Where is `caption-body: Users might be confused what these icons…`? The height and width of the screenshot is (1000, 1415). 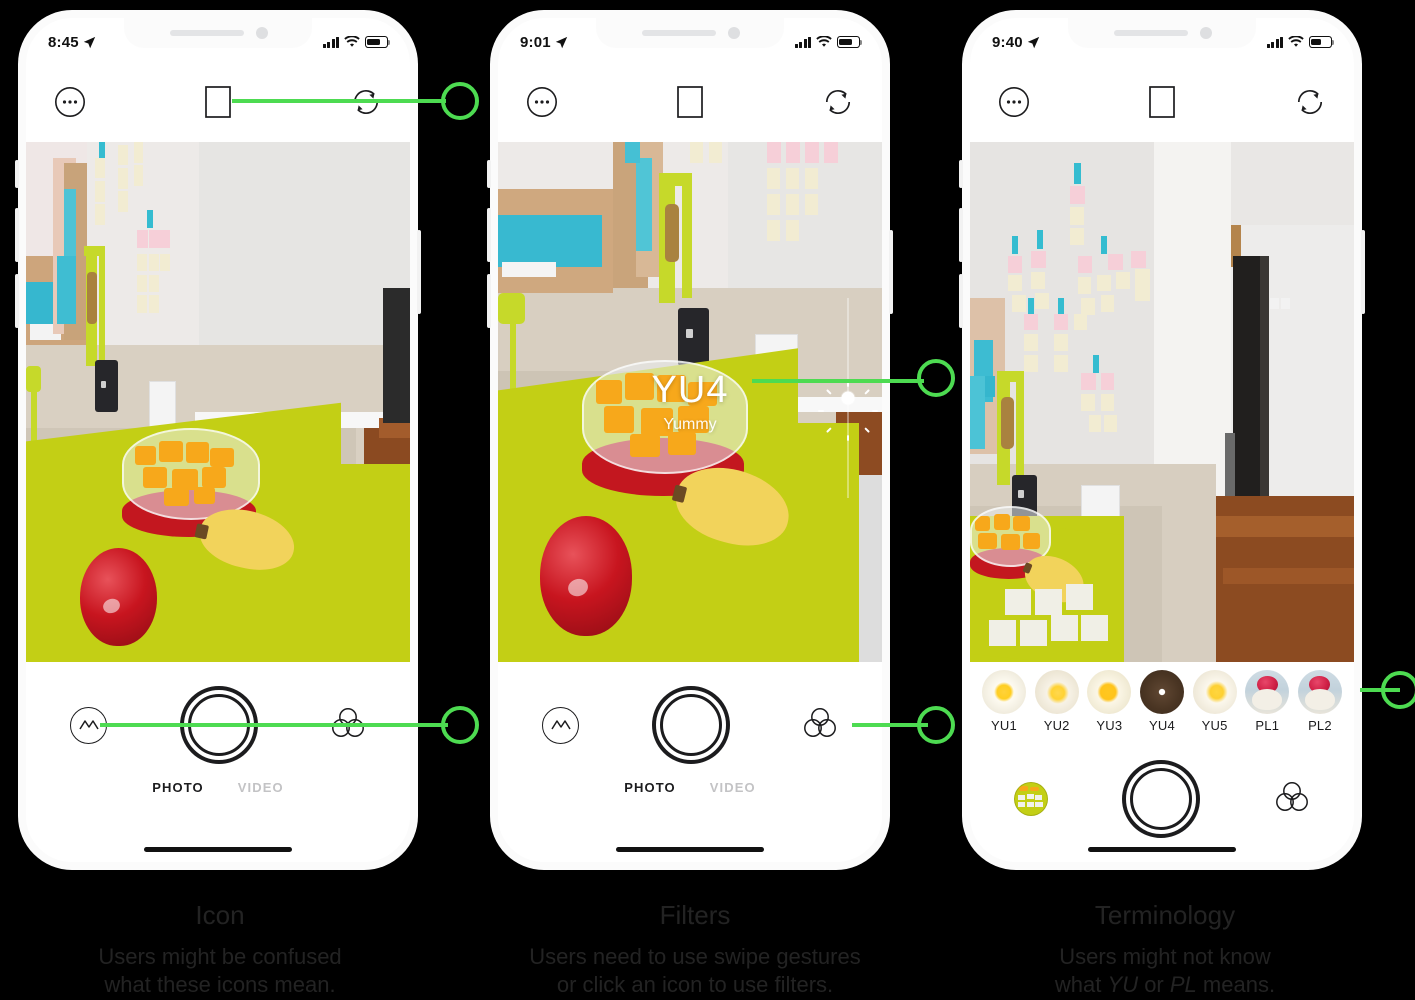
caption-body: Users might be confused what these icons… is located at coordinates (220, 971).